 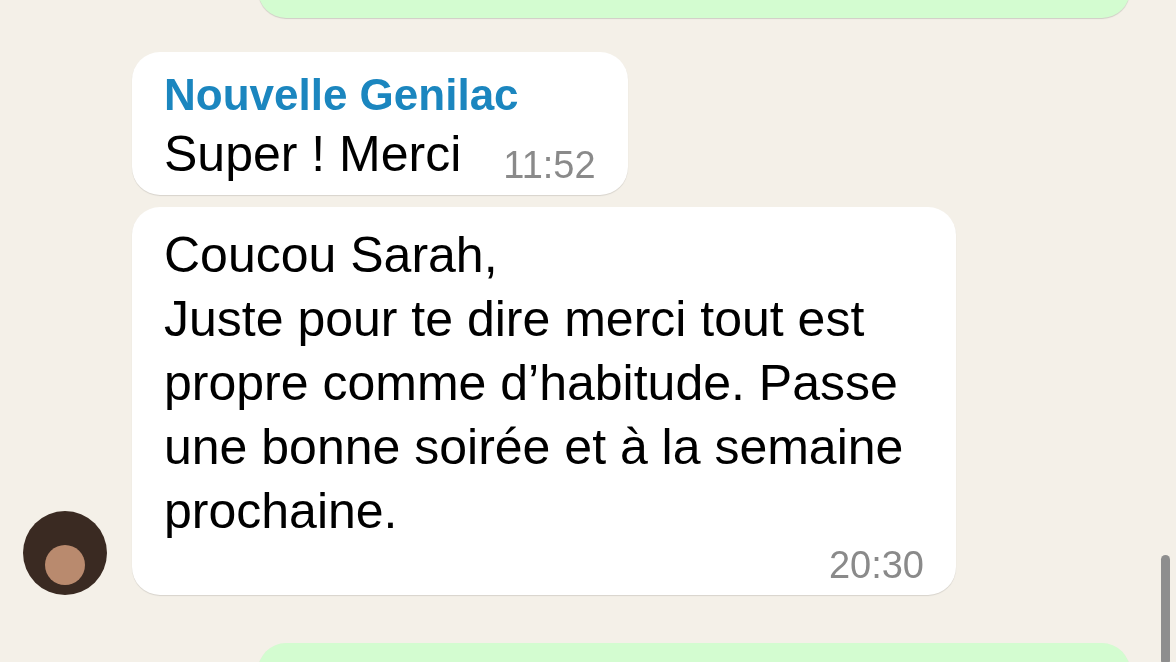 What do you see at coordinates (549, 165) in the screenshot?
I see `message-time: 11:52` at bounding box center [549, 165].